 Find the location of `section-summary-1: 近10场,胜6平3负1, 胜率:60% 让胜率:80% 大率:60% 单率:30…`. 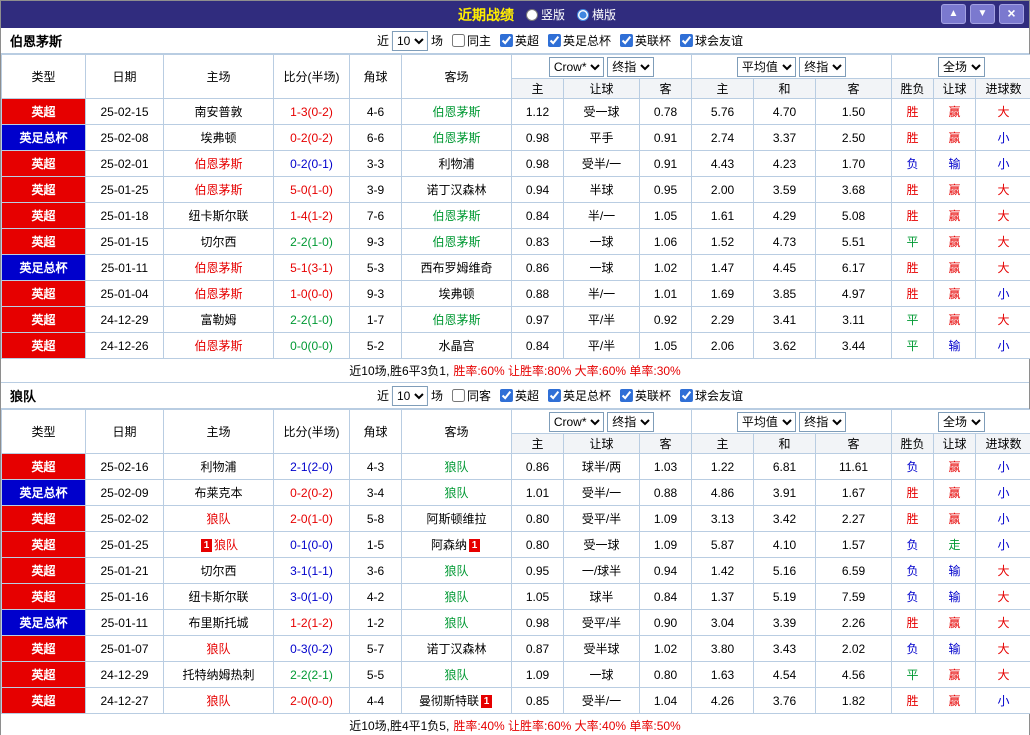

section-summary-1: 近10场,胜6平3负1, 胜率:60% 让胜率:80% 大率:60% 单率:30… is located at coordinates (515, 371).